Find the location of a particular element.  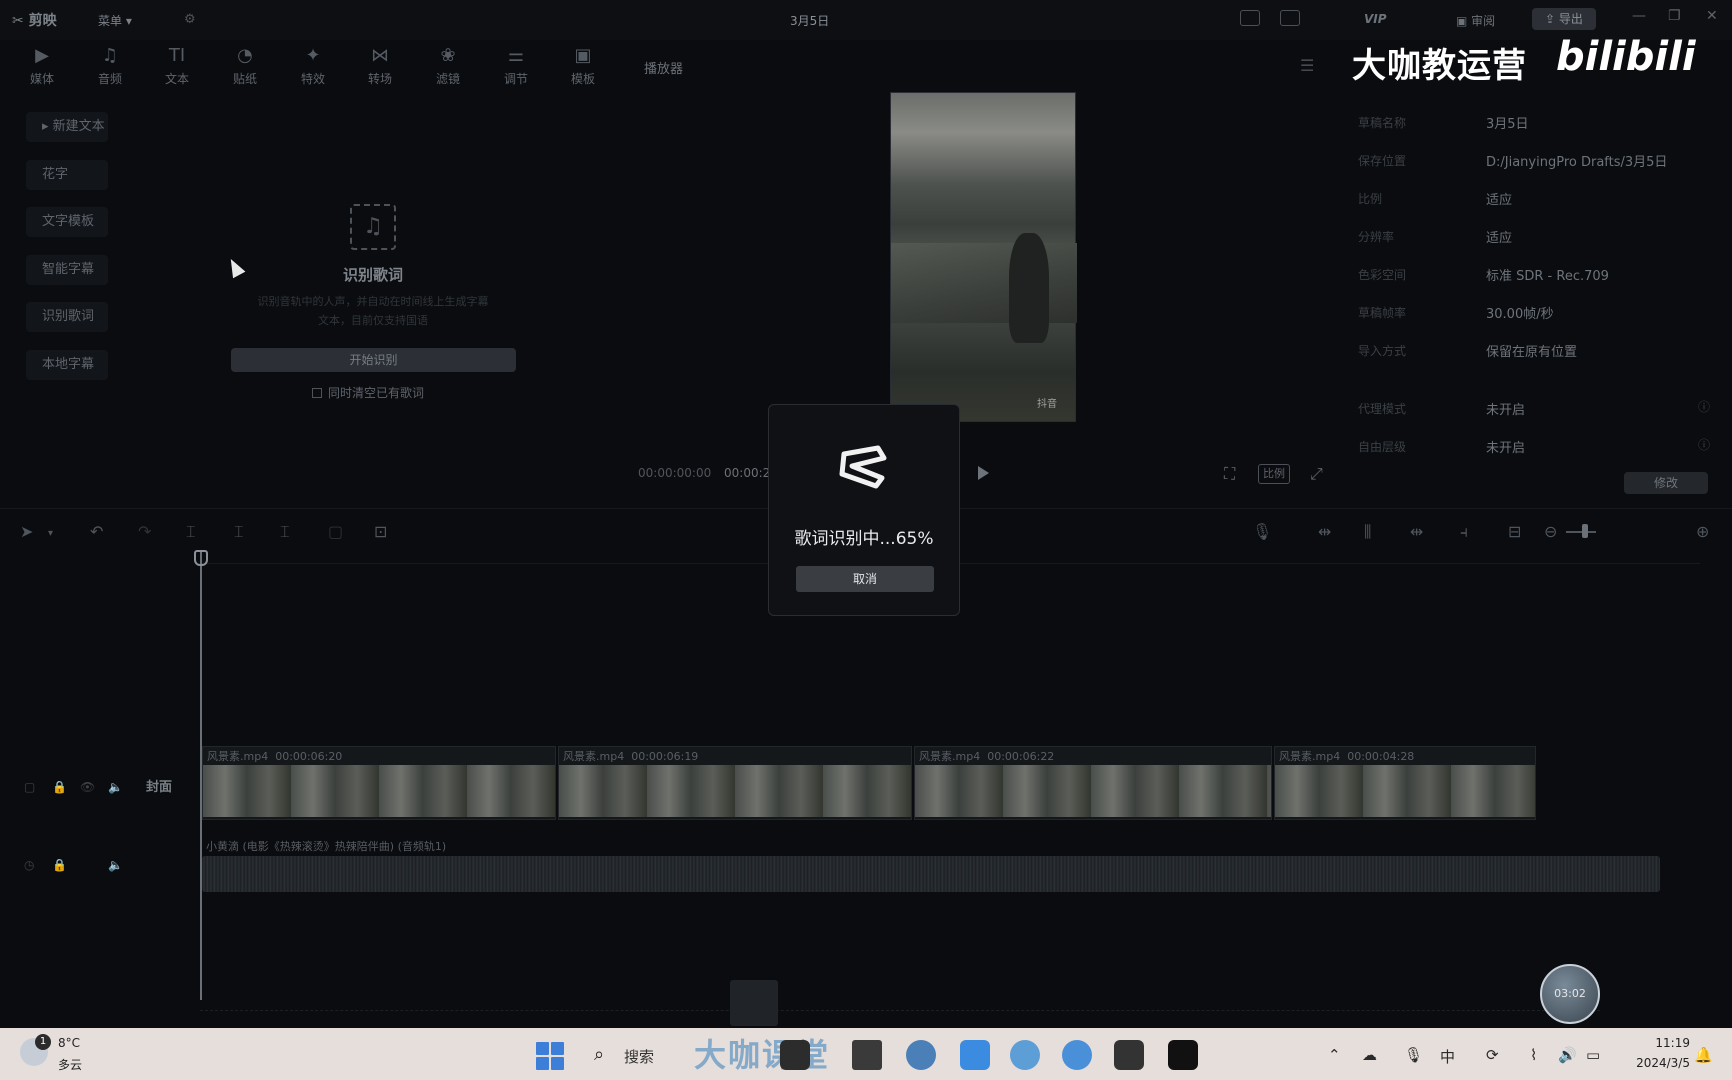

track-preview-icon: ⊟ is located at coordinates (1514, 531).